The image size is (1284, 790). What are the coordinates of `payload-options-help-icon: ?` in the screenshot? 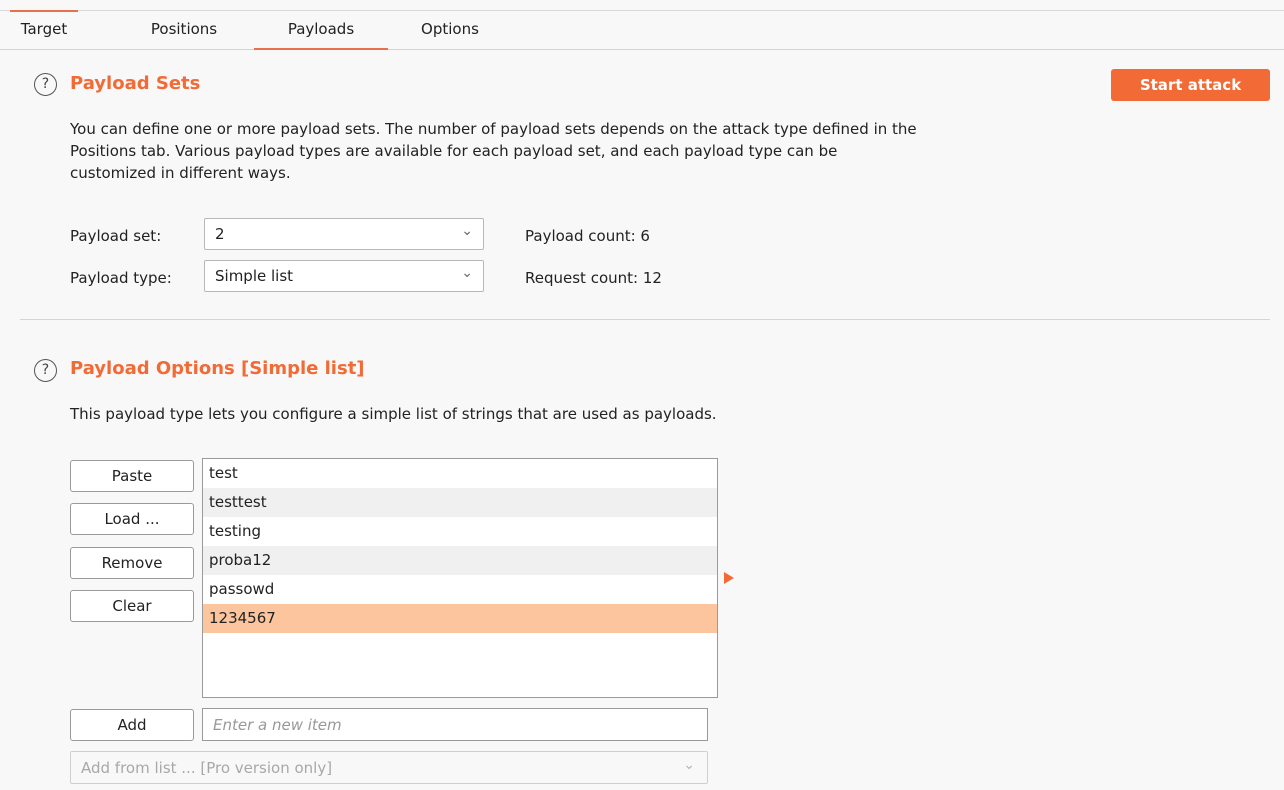 It's located at (45, 370).